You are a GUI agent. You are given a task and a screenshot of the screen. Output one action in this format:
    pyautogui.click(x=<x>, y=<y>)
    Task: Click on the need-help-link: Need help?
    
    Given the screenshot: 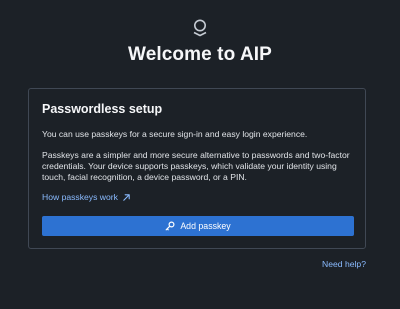 What is the action you would take?
    pyautogui.click(x=344, y=264)
    